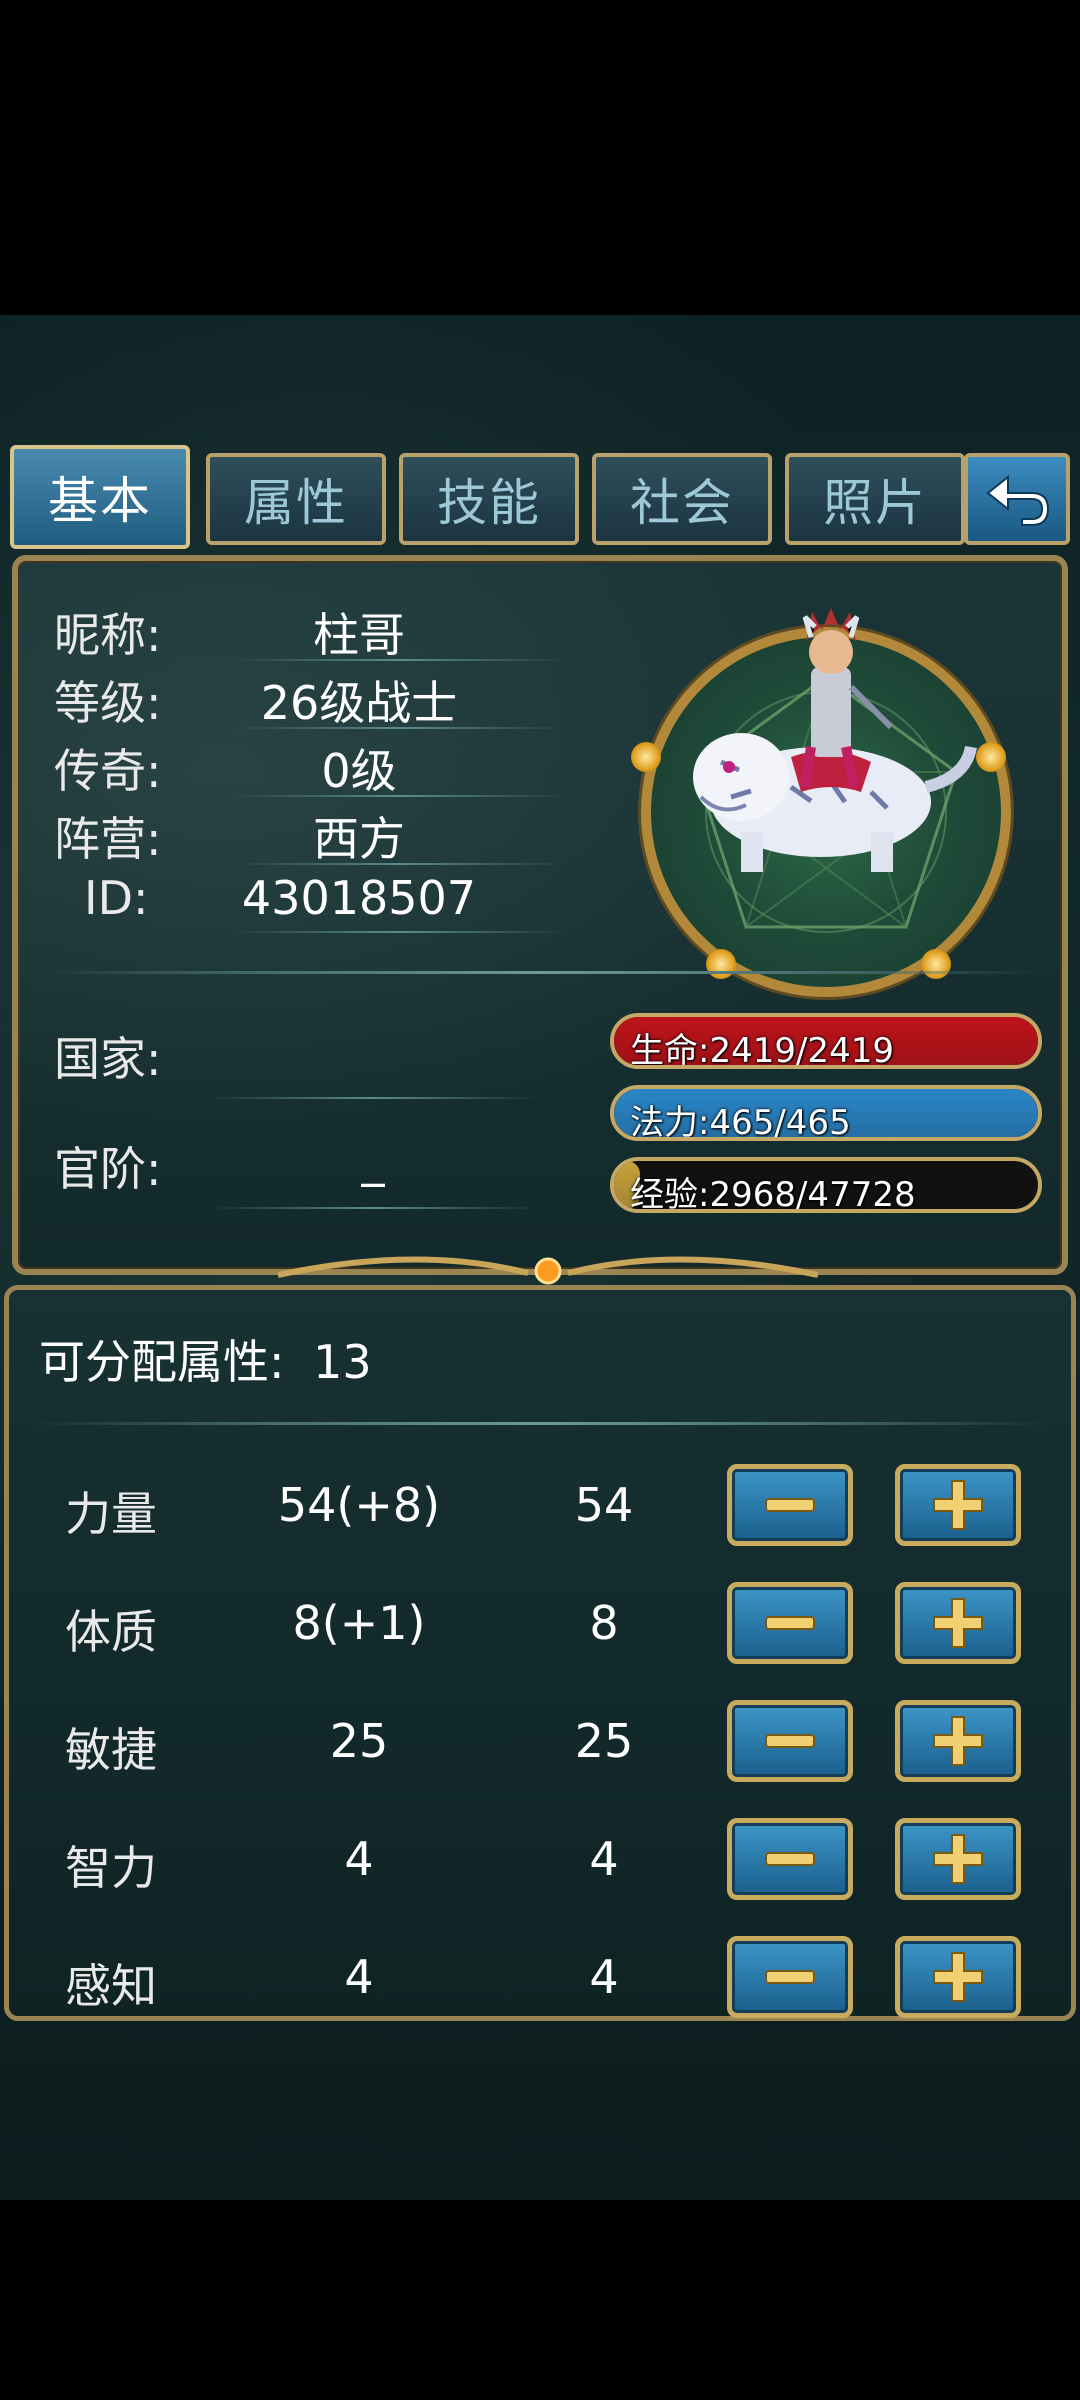  Describe the element at coordinates (489, 499) in the screenshot. I see `tab-skills: 技能` at that location.